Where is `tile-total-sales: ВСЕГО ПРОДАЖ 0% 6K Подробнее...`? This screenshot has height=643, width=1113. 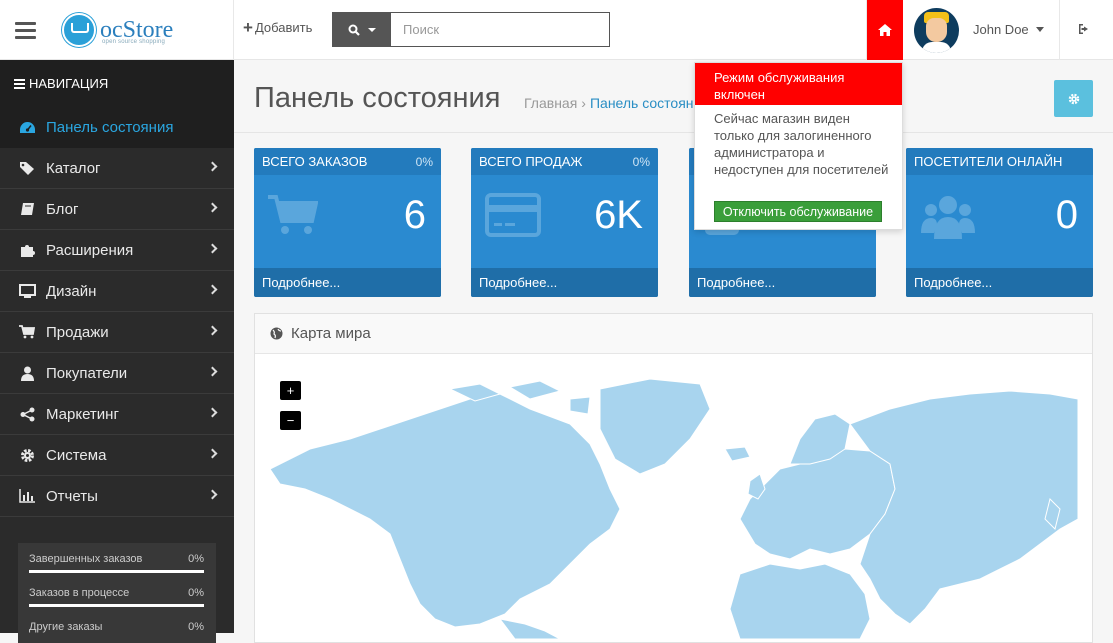 tile-total-sales: ВСЕГО ПРОДАЖ 0% 6K Подробнее... is located at coordinates (564, 222).